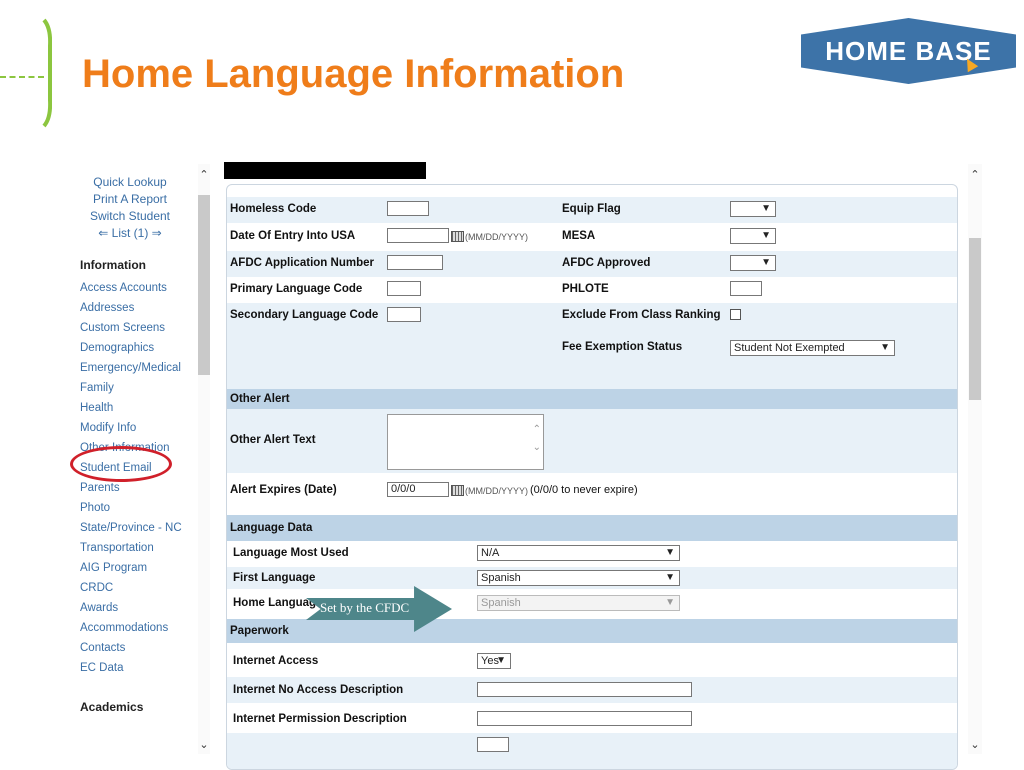 This screenshot has height=770, width=1024. I want to click on permission-desc-label: Internet Permission Description, so click(320, 719).